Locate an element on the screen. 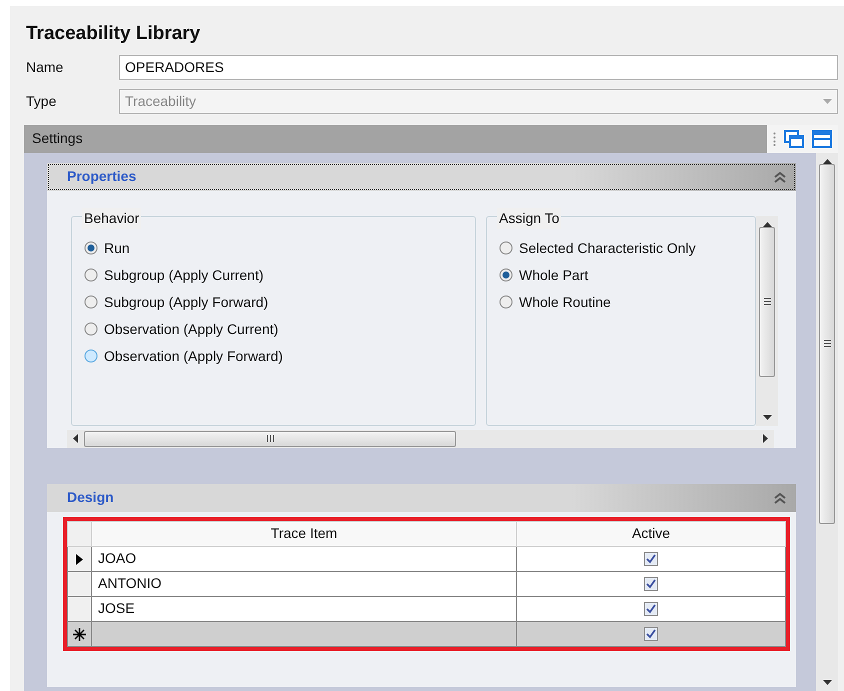 The image size is (844, 691). radio-option: Subgroup (Apply Forward) is located at coordinates (274, 302).